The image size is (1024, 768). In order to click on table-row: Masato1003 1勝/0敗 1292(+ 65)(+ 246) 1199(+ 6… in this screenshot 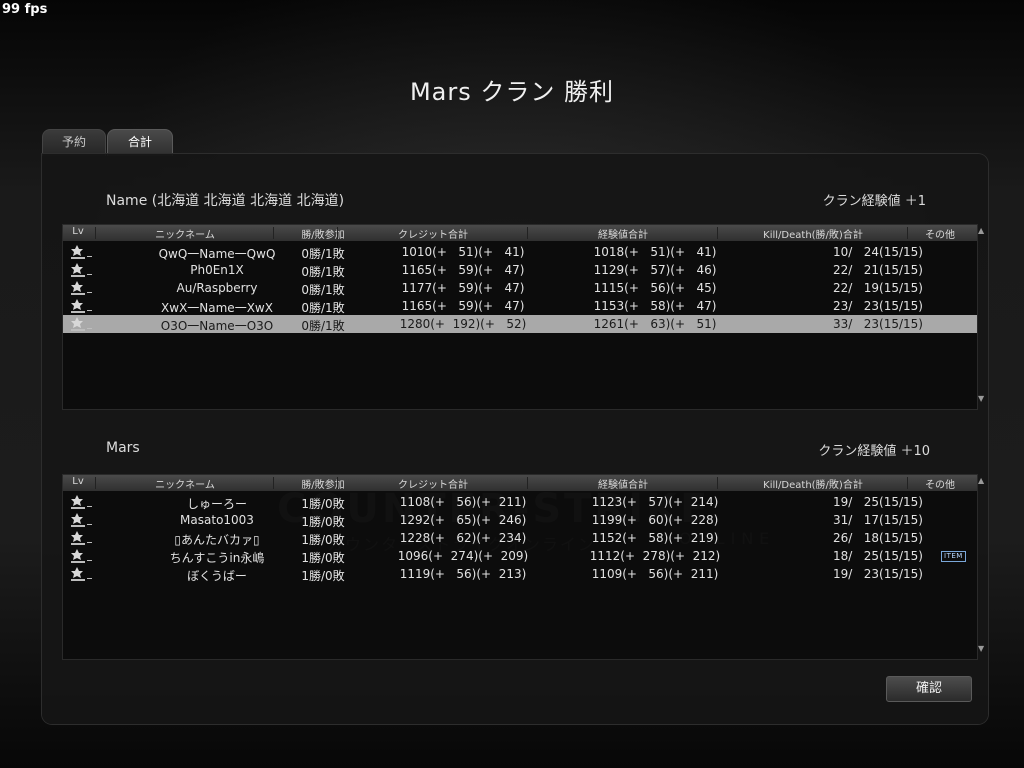, I will do `click(520, 520)`.